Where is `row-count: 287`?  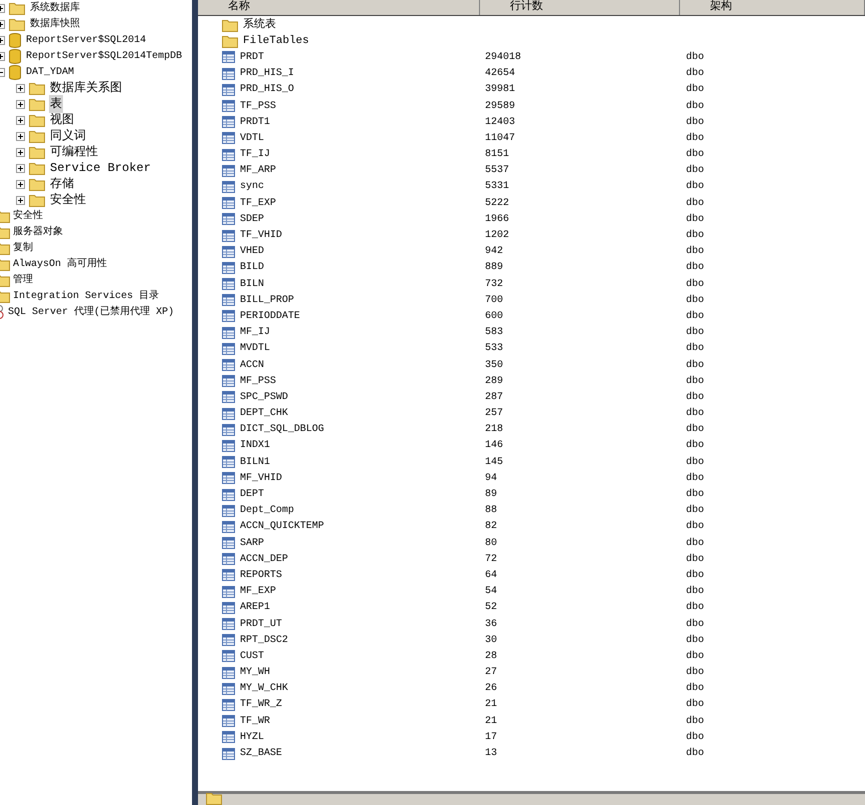
row-count: 287 is located at coordinates (494, 397).